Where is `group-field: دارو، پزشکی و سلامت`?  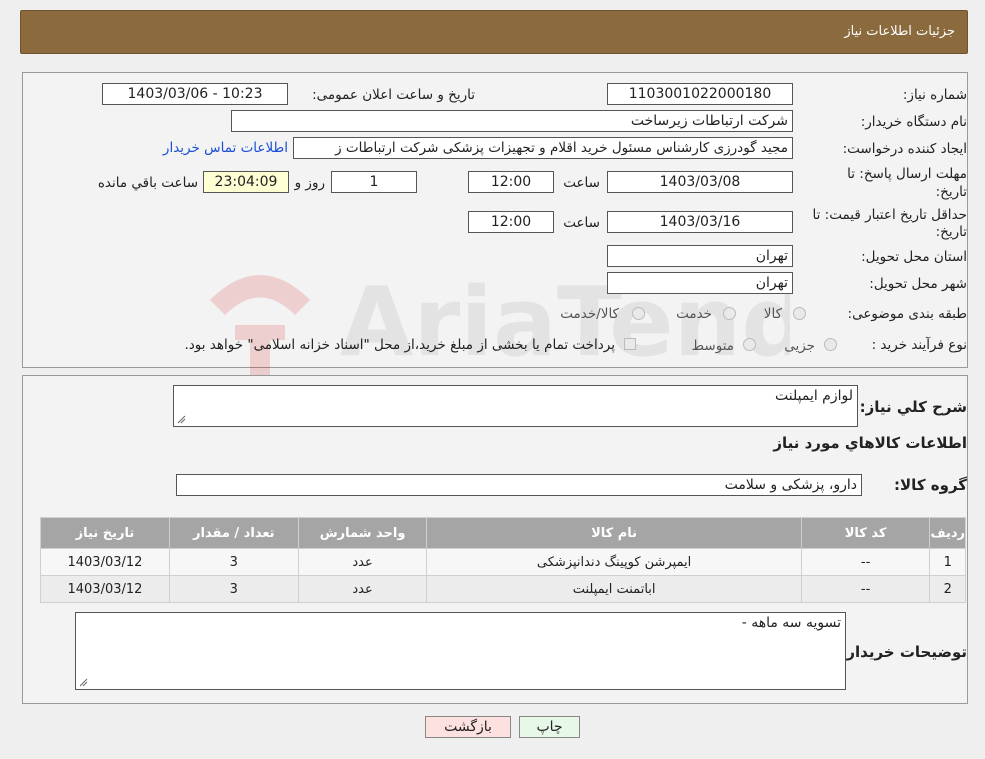 group-field: دارو، پزشکی و سلامت is located at coordinates (519, 485).